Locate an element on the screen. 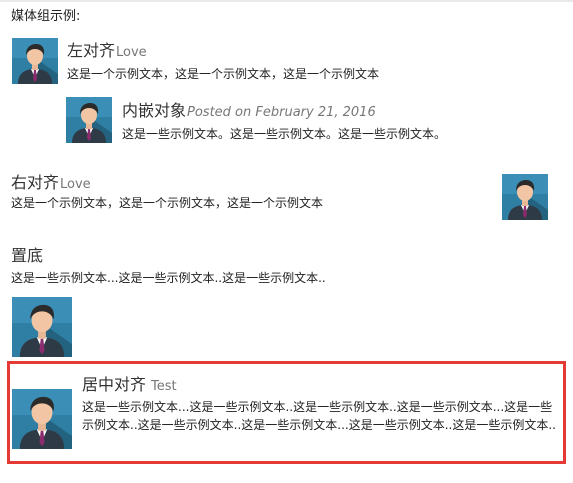  media-heading: 置底 is located at coordinates (27, 255).